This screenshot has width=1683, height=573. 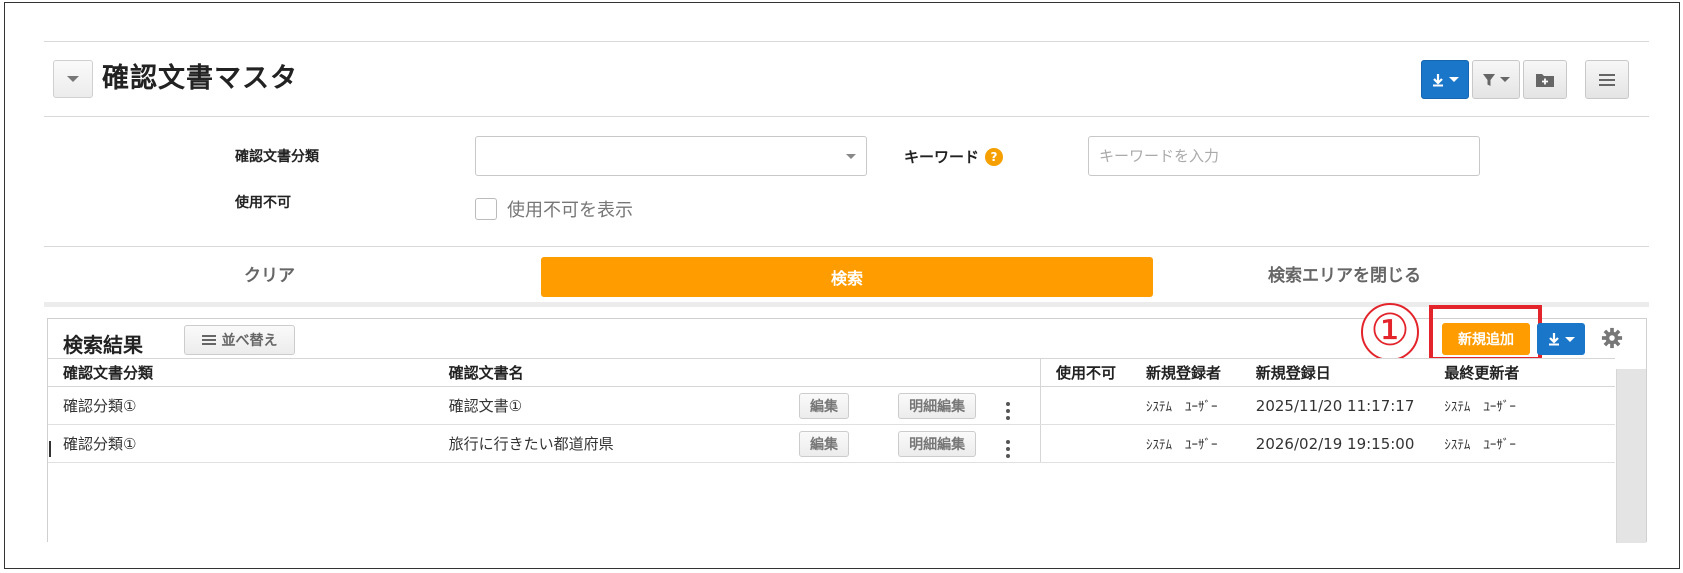 I want to click on keyword-label: キーワード, so click(x=942, y=157).